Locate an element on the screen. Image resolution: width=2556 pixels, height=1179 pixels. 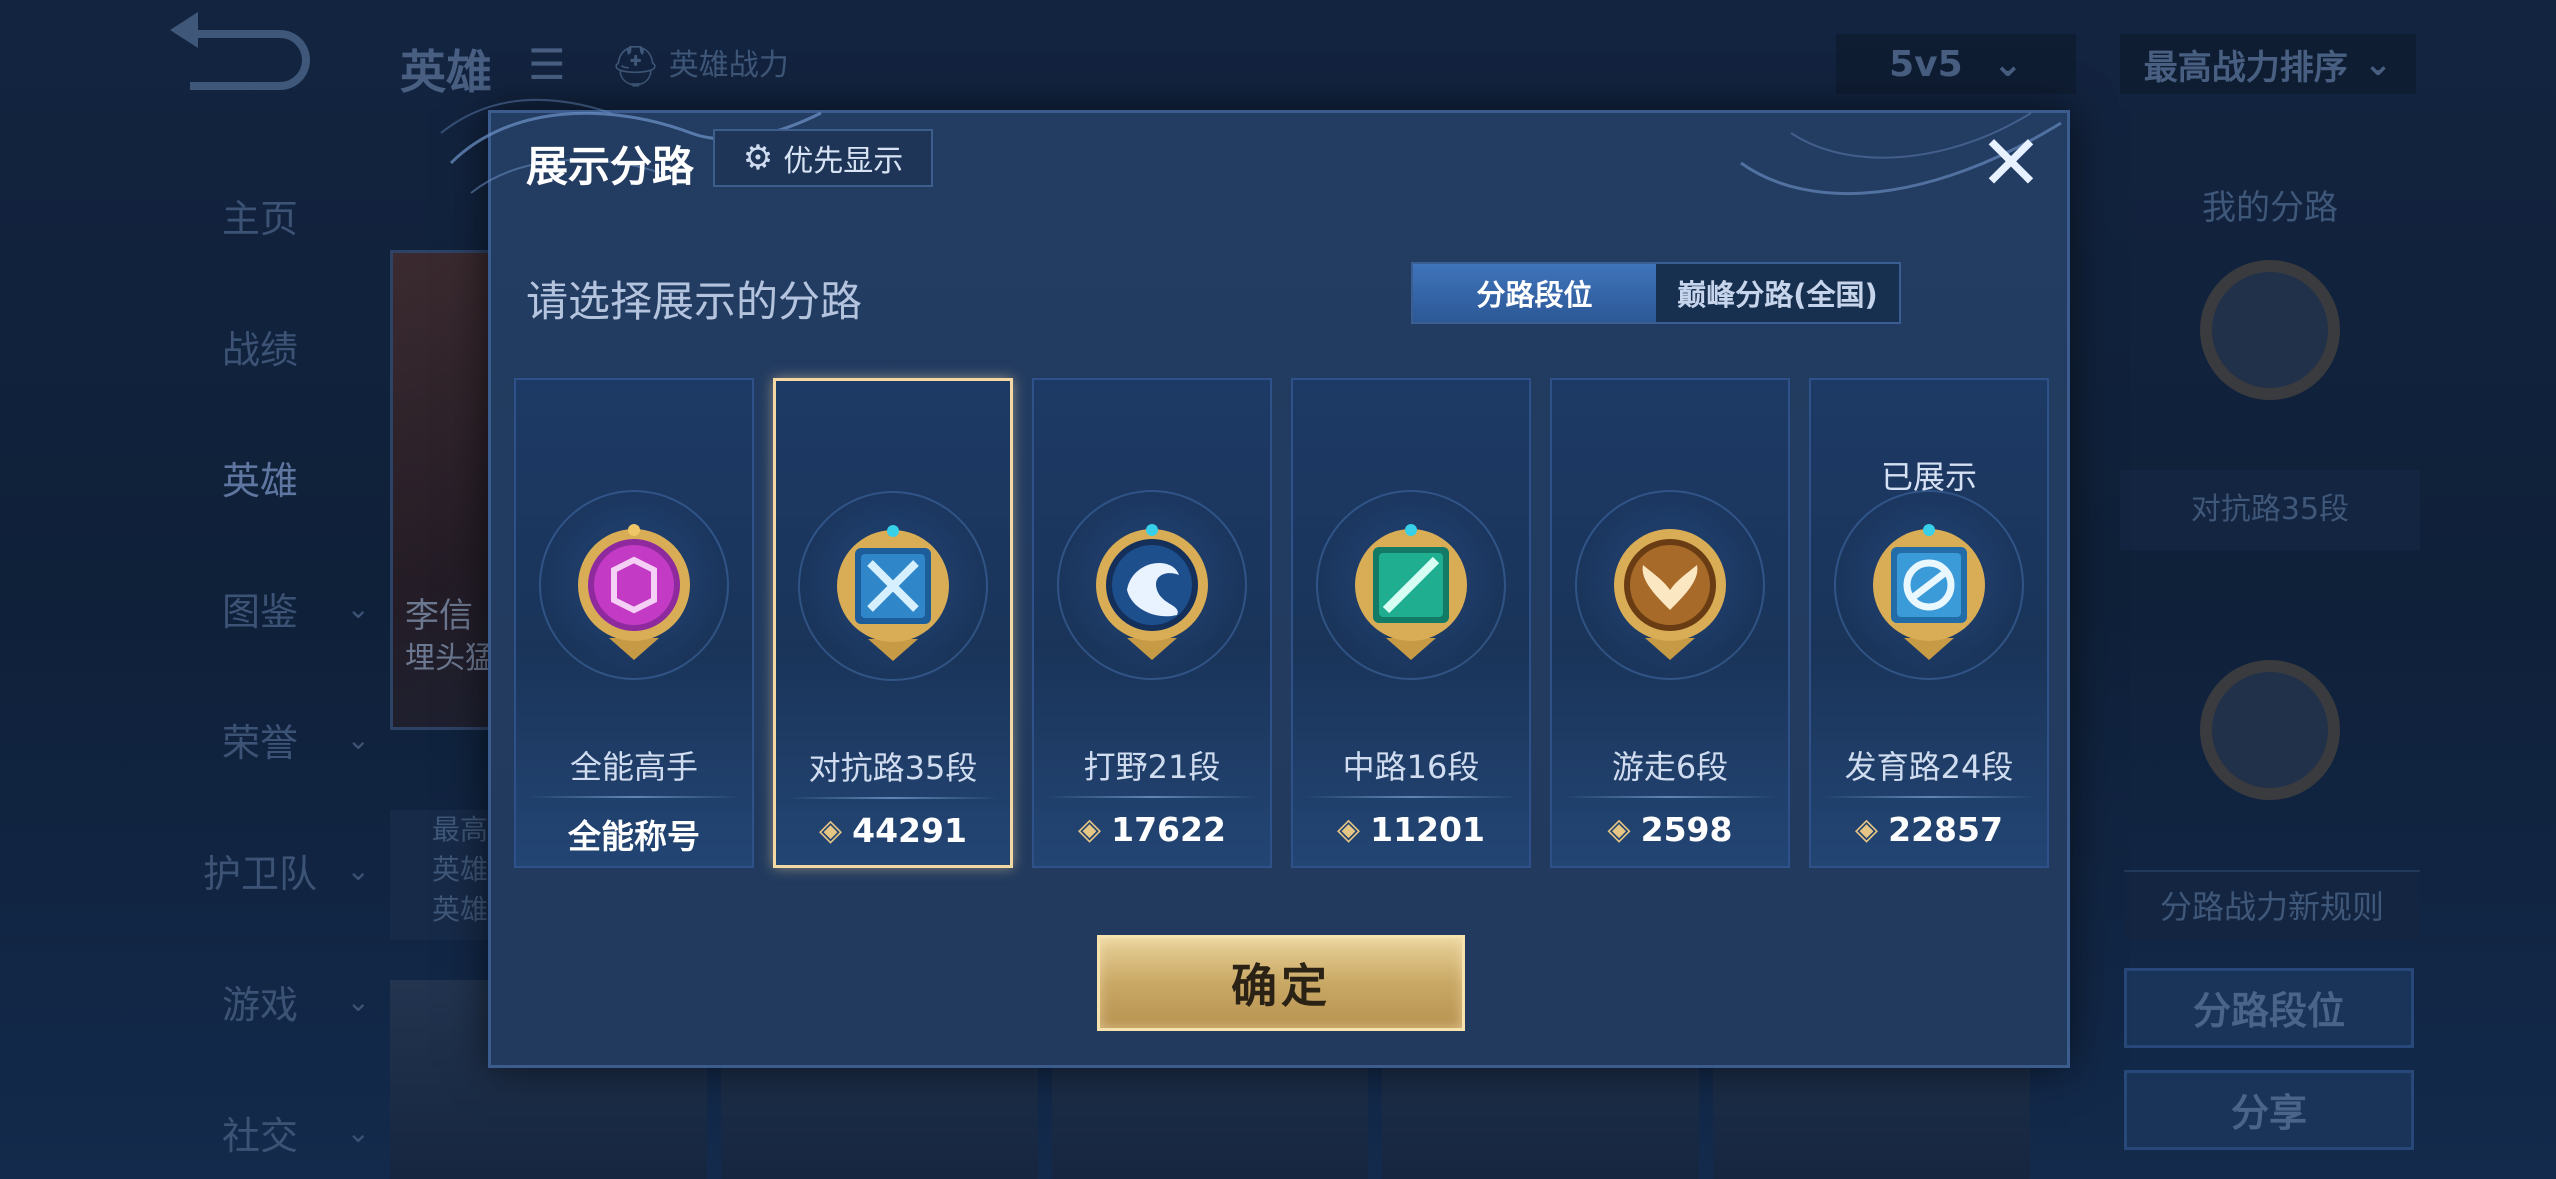
lane-score-value: 全能称号 is located at coordinates (634, 836).